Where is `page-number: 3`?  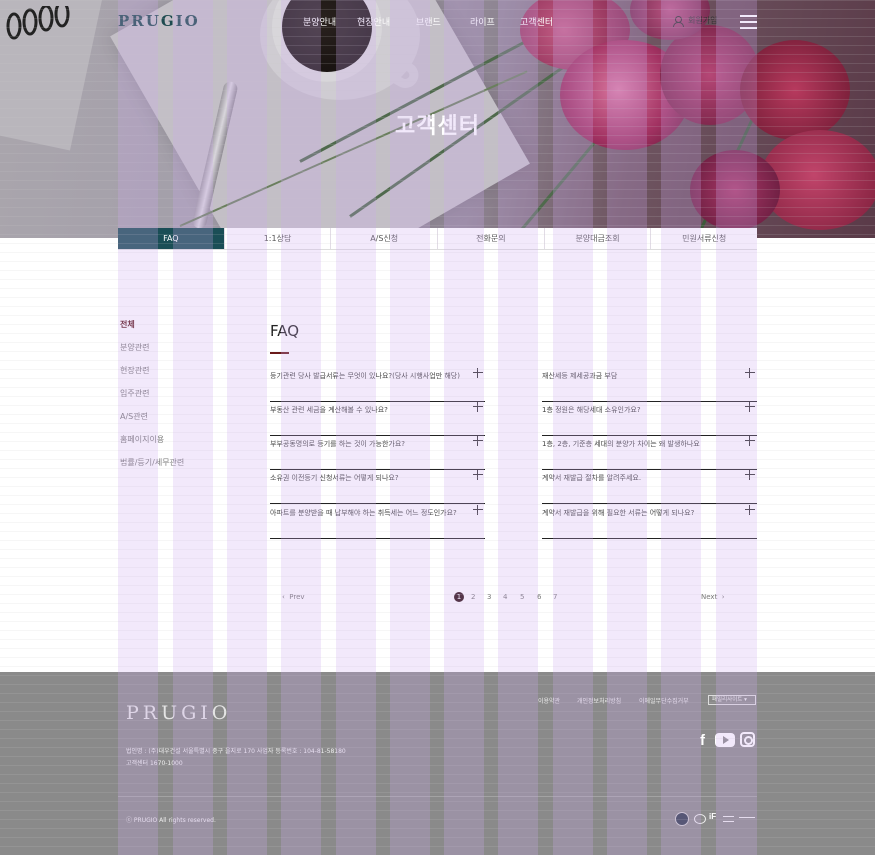
page-number: 3 is located at coordinates (489, 597).